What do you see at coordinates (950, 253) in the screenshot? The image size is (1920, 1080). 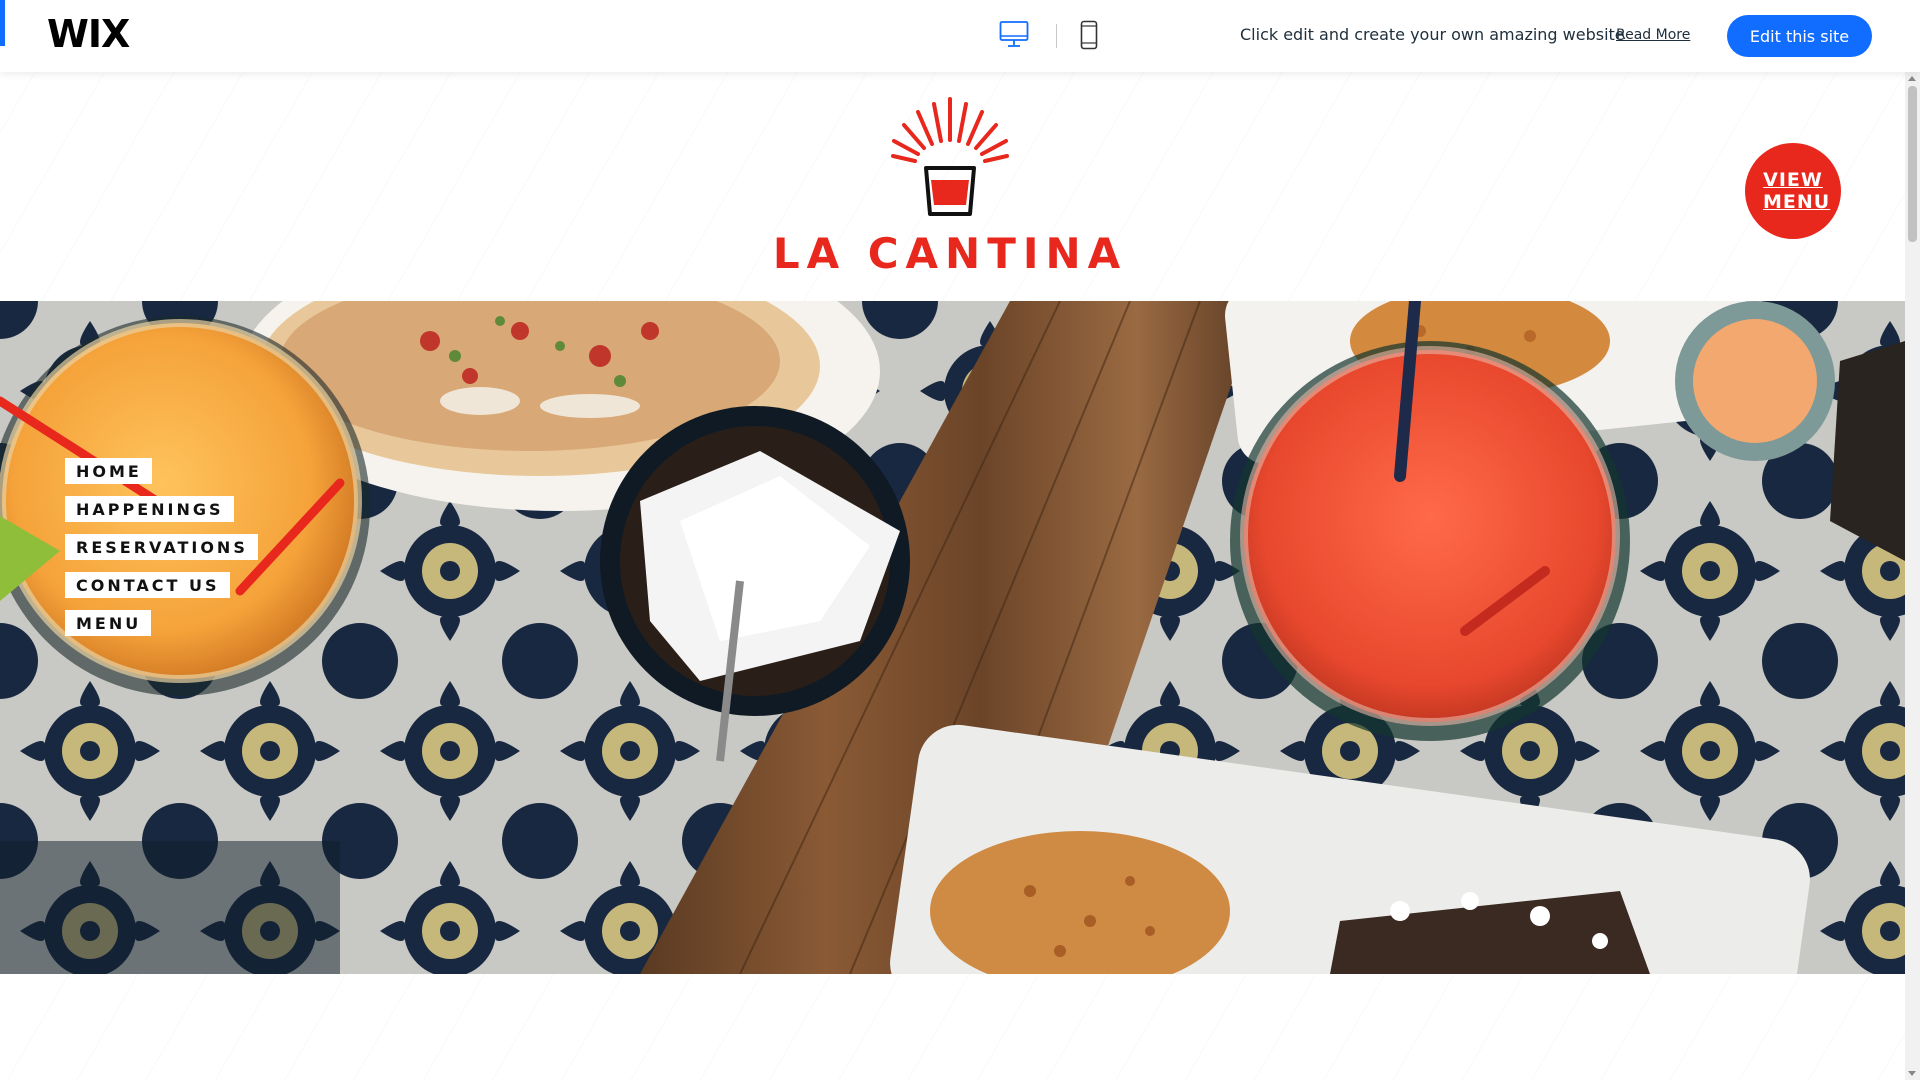 I see `brand-name: LA CANTINA` at bounding box center [950, 253].